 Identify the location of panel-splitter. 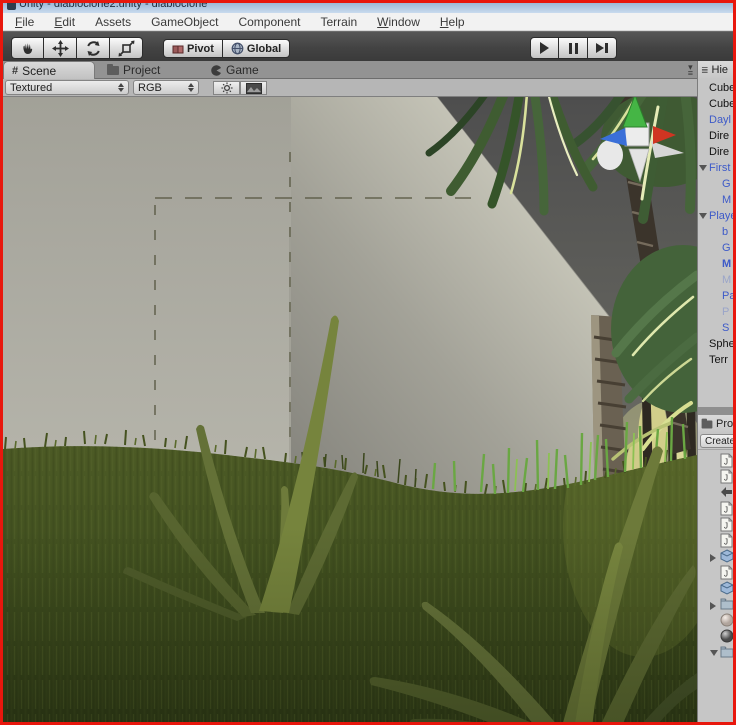
(715, 411).